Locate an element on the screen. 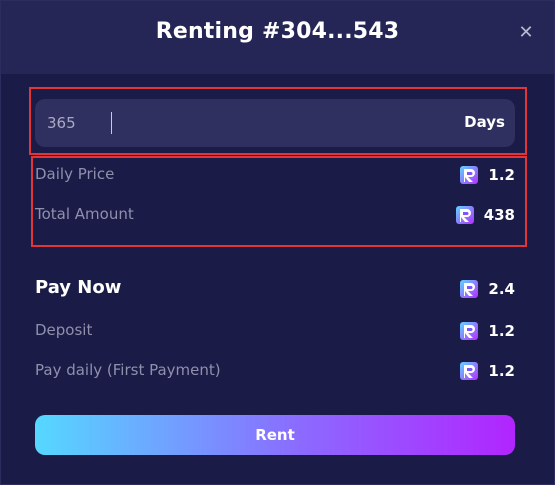 This screenshot has height=485, width=555. deposit-value: 1.2 is located at coordinates (501, 331).